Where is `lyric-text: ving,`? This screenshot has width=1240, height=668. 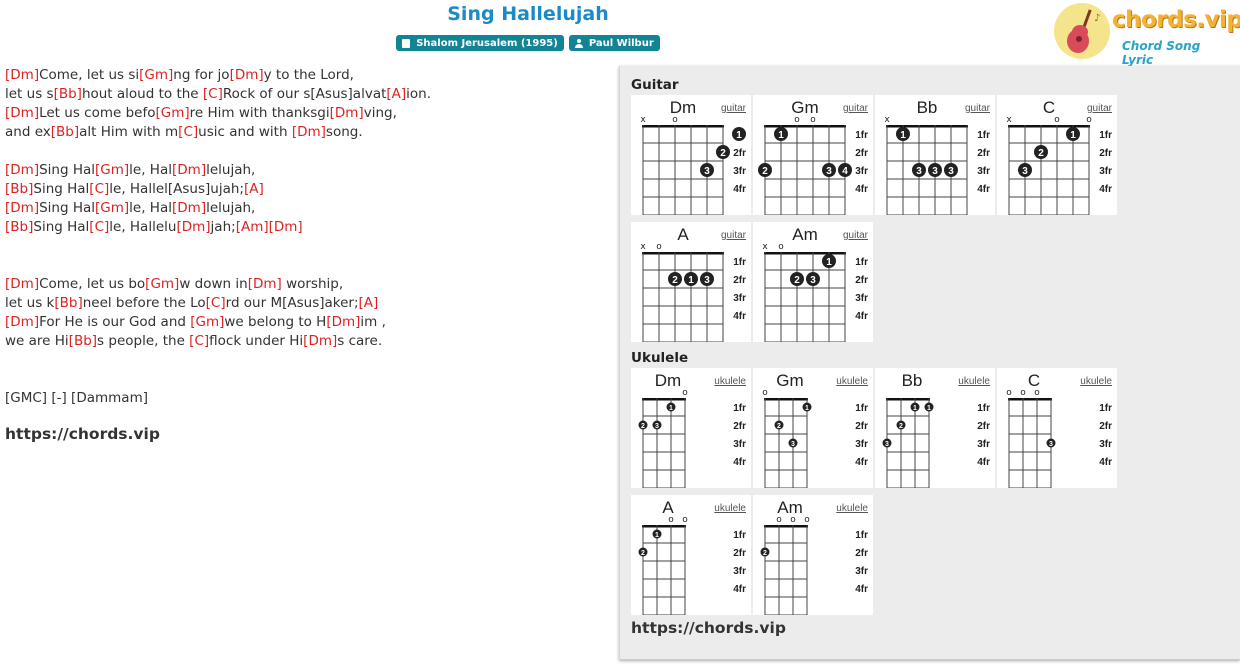 lyric-text: ving, is located at coordinates (380, 113).